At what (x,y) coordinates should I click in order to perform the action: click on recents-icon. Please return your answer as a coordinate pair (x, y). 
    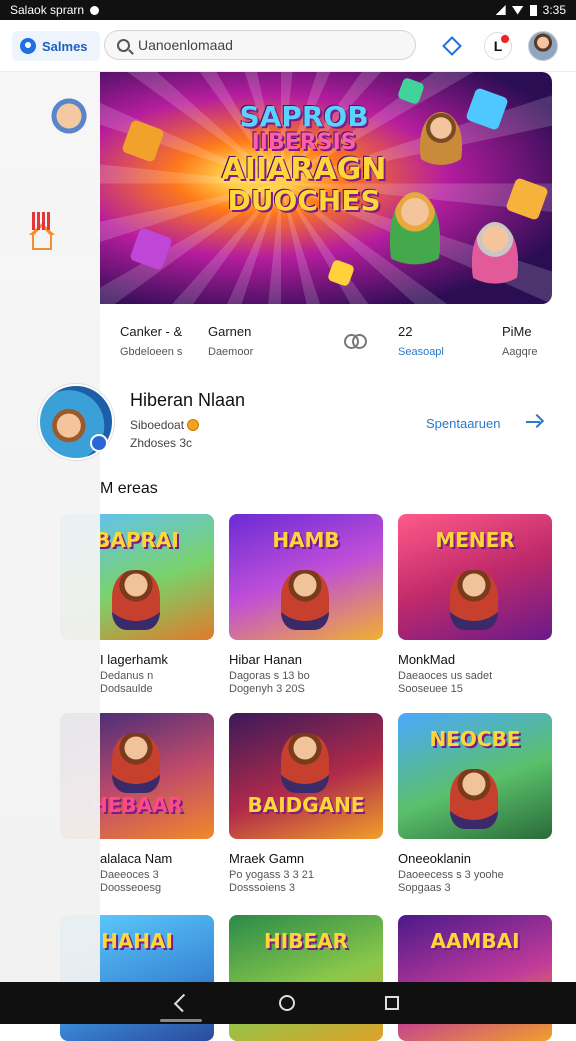
    Looking at the image, I should click on (392, 1003).